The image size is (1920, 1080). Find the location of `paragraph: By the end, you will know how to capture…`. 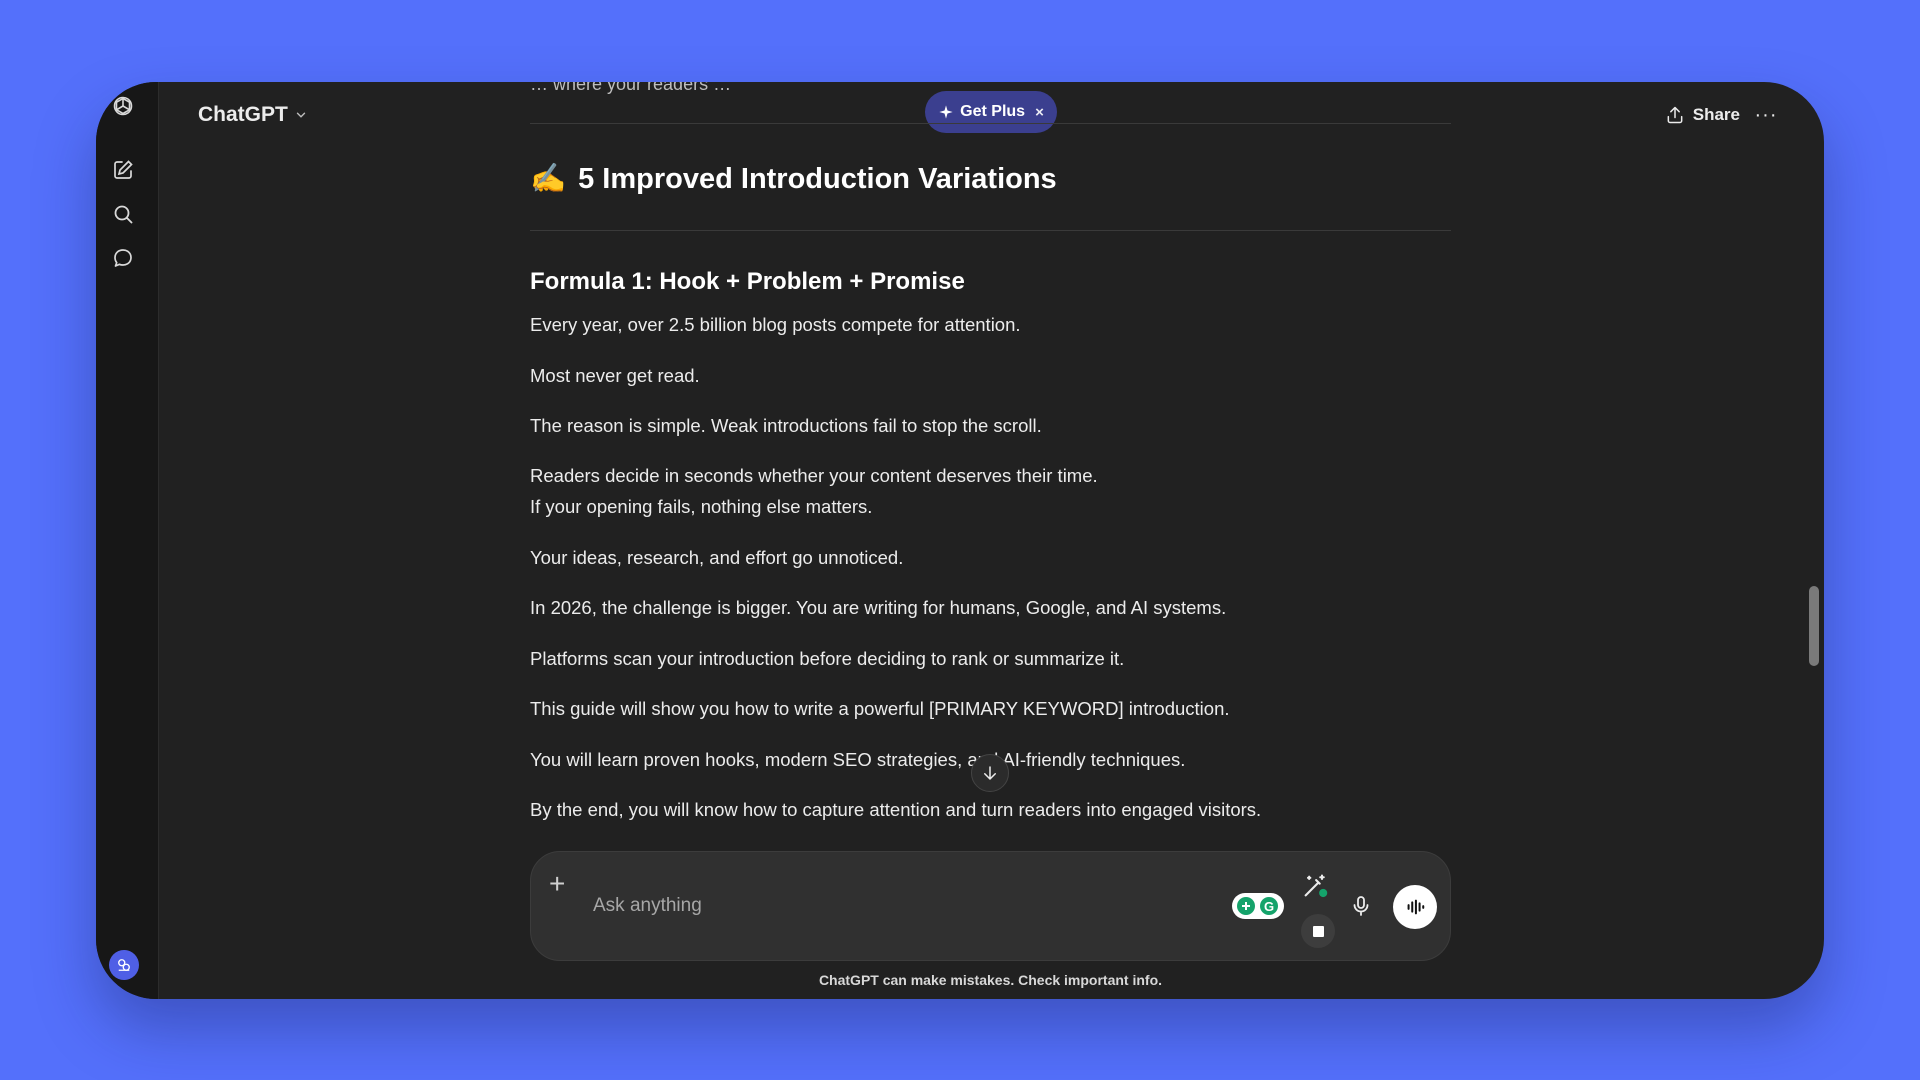

paragraph: By the end, you will know how to capture… is located at coordinates (896, 809).